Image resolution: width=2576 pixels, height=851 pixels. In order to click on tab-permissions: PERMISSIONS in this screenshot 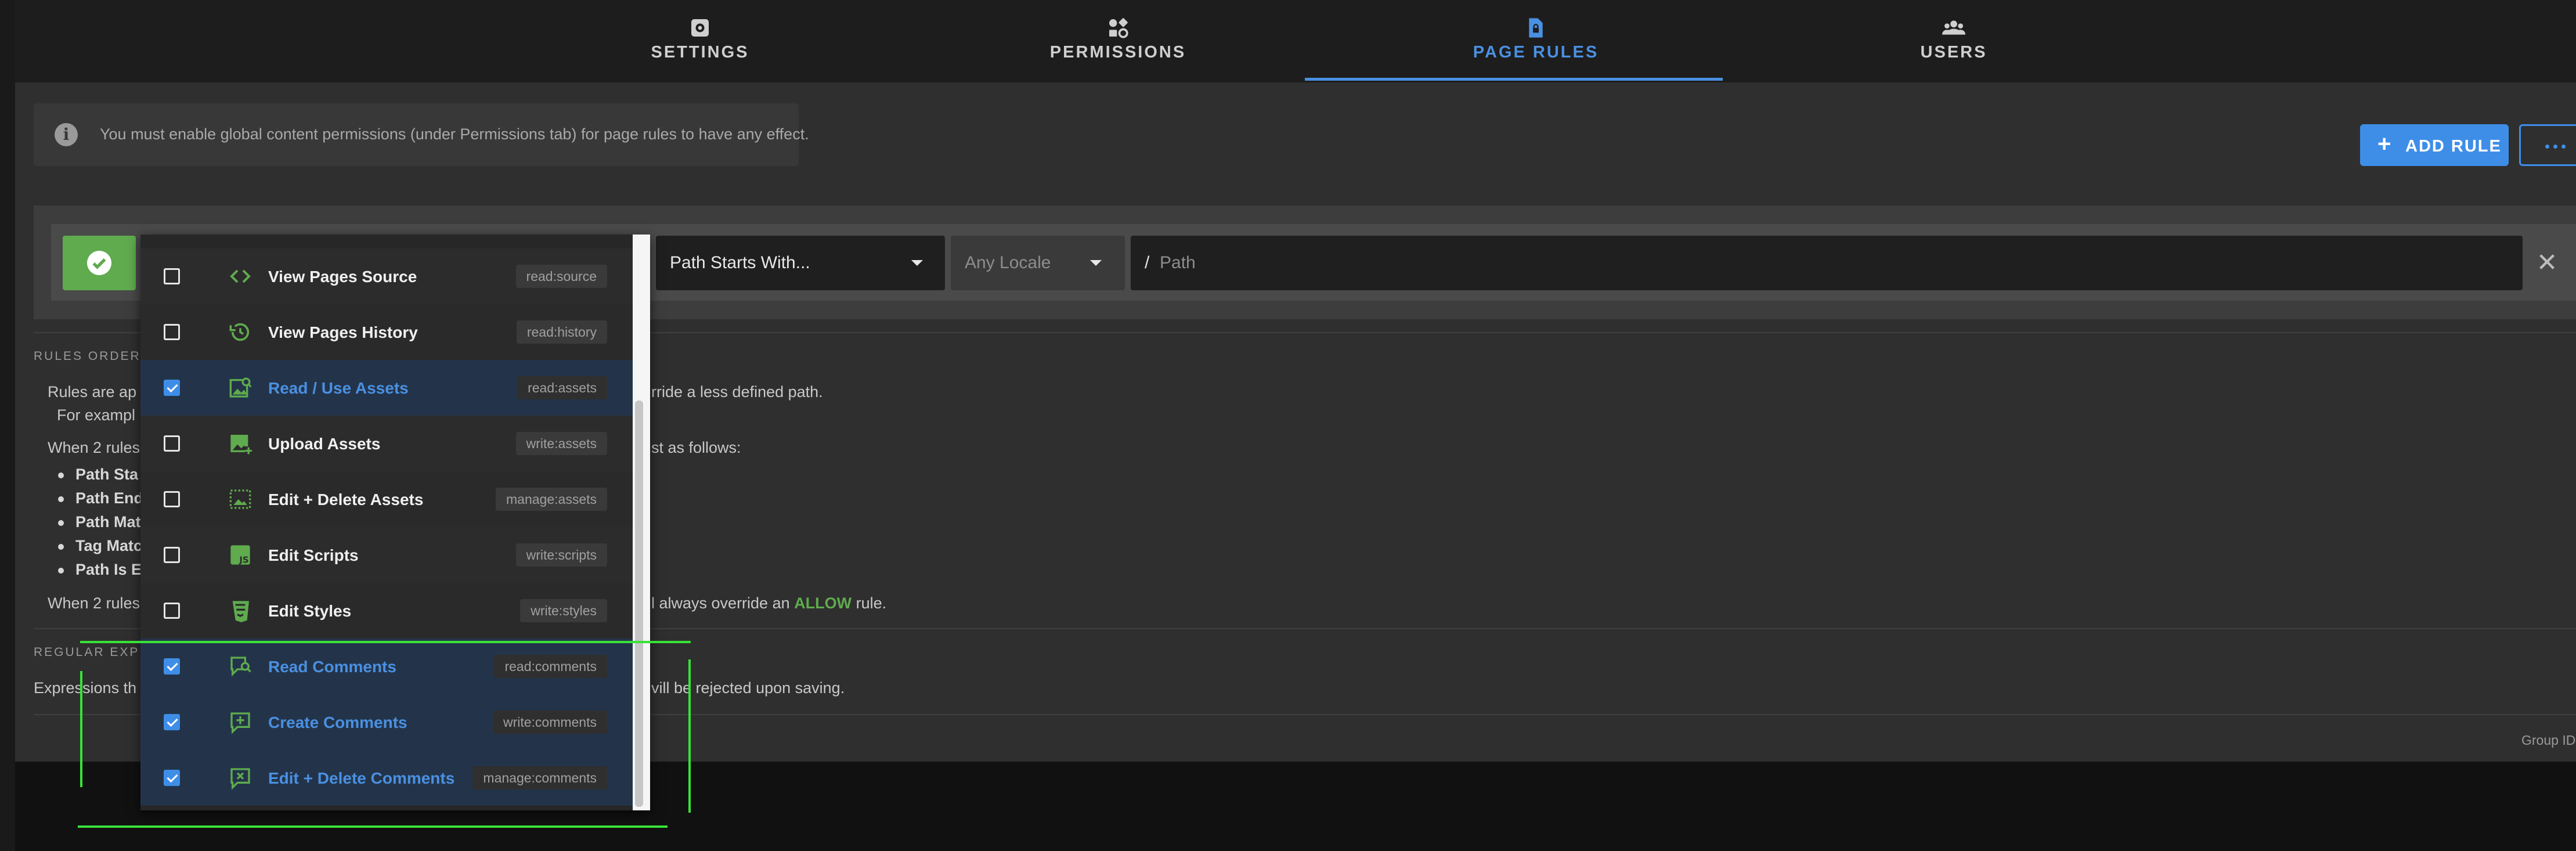, I will do `click(1118, 41)`.